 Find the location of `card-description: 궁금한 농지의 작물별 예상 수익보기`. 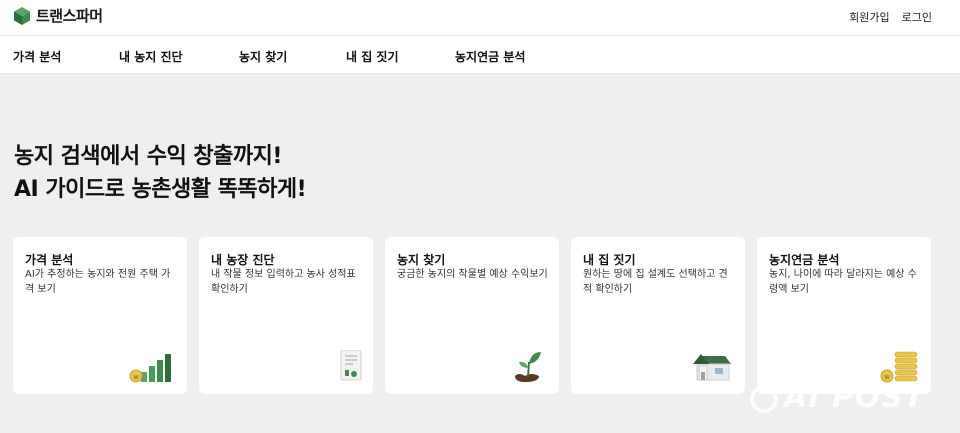

card-description: 궁금한 농지의 작물별 예상 수익보기 is located at coordinates (472, 274).